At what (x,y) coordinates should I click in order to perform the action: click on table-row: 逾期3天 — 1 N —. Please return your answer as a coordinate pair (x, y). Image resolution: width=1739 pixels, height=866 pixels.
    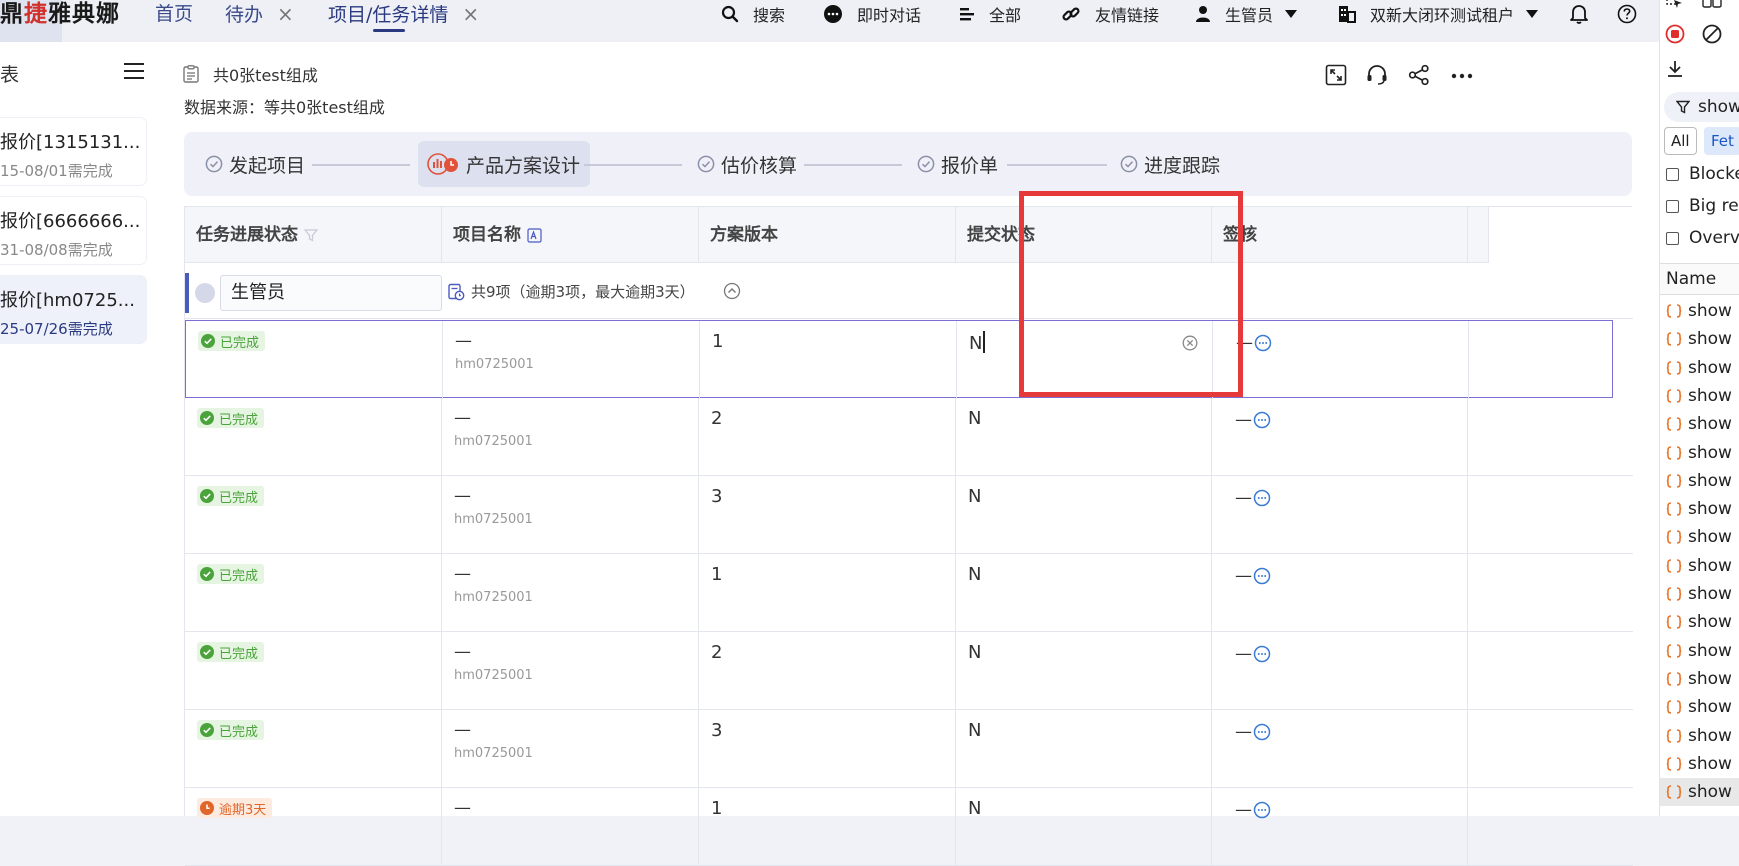
    Looking at the image, I should click on (909, 827).